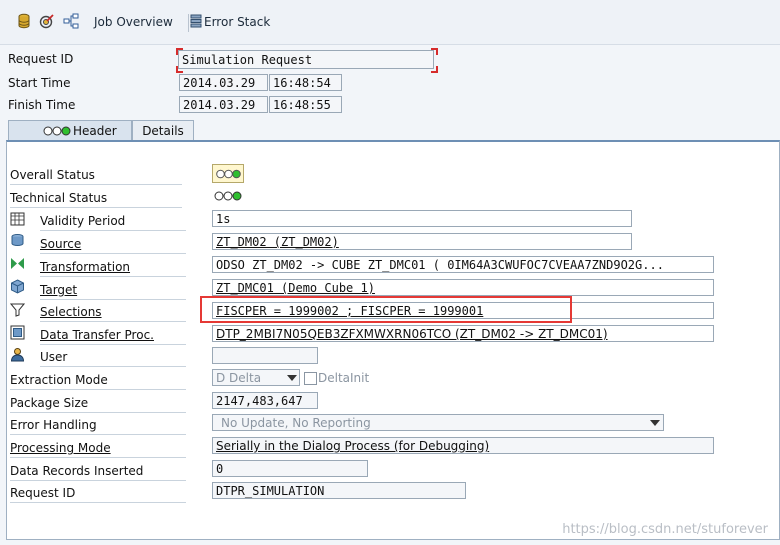 This screenshot has width=780, height=545. Describe the element at coordinates (339, 490) in the screenshot. I see `request-id-row-field: DTPR_SIMULATION` at that location.